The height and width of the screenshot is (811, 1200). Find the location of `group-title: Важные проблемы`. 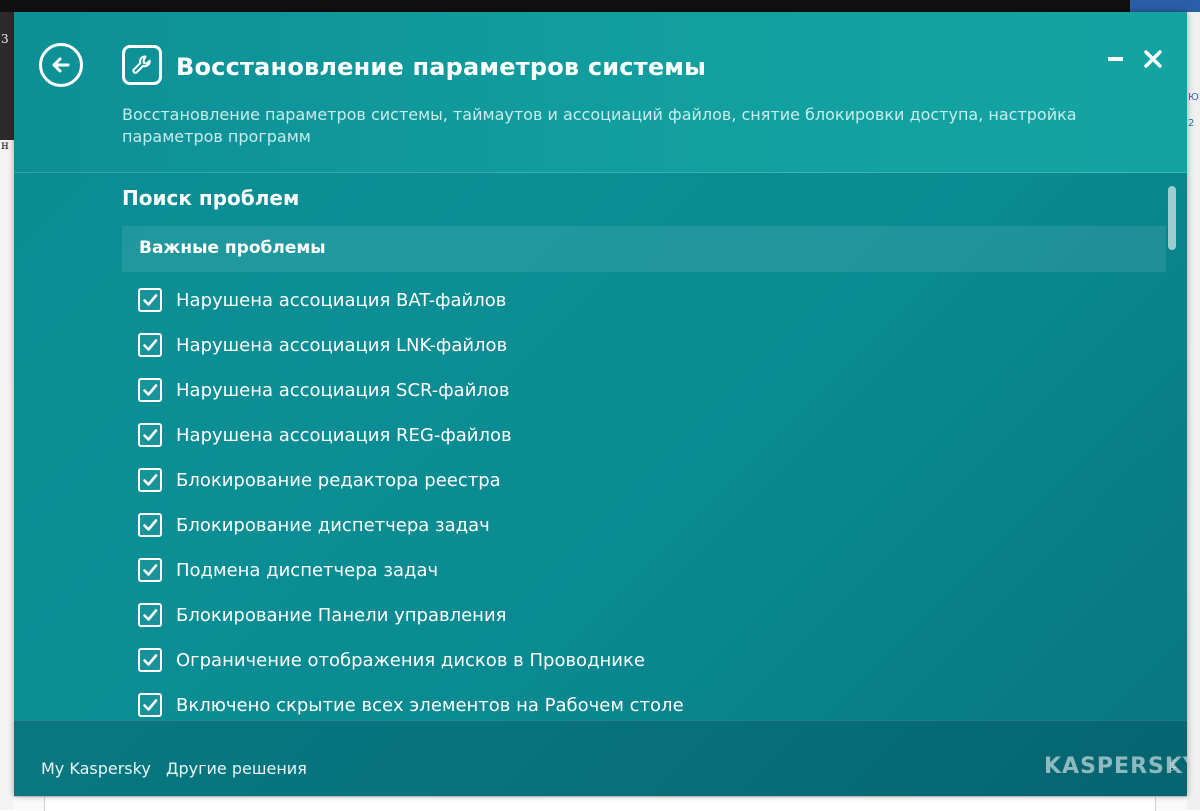

group-title: Важные проблемы is located at coordinates (232, 248).